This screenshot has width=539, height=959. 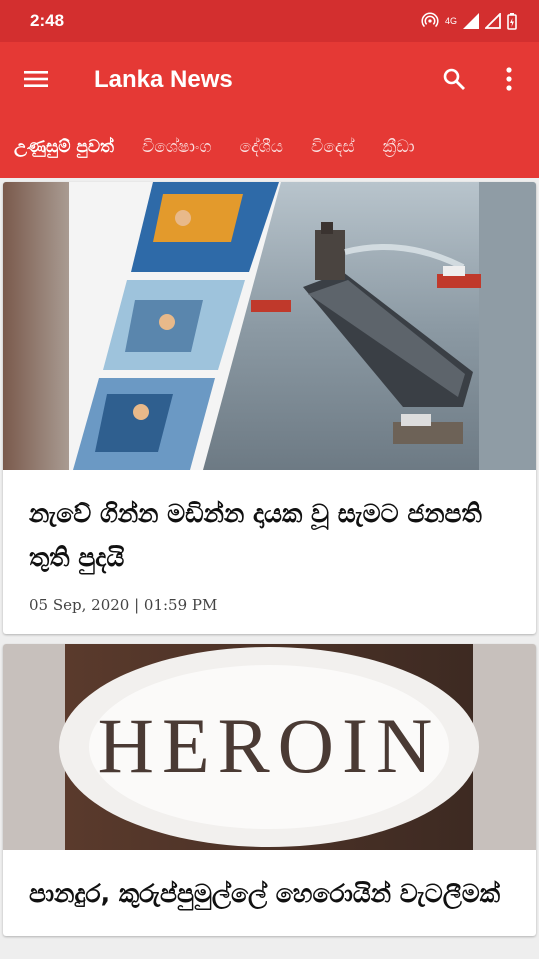 What do you see at coordinates (333, 147) in the screenshot?
I see `tab-foreign: විදෙස්` at bounding box center [333, 147].